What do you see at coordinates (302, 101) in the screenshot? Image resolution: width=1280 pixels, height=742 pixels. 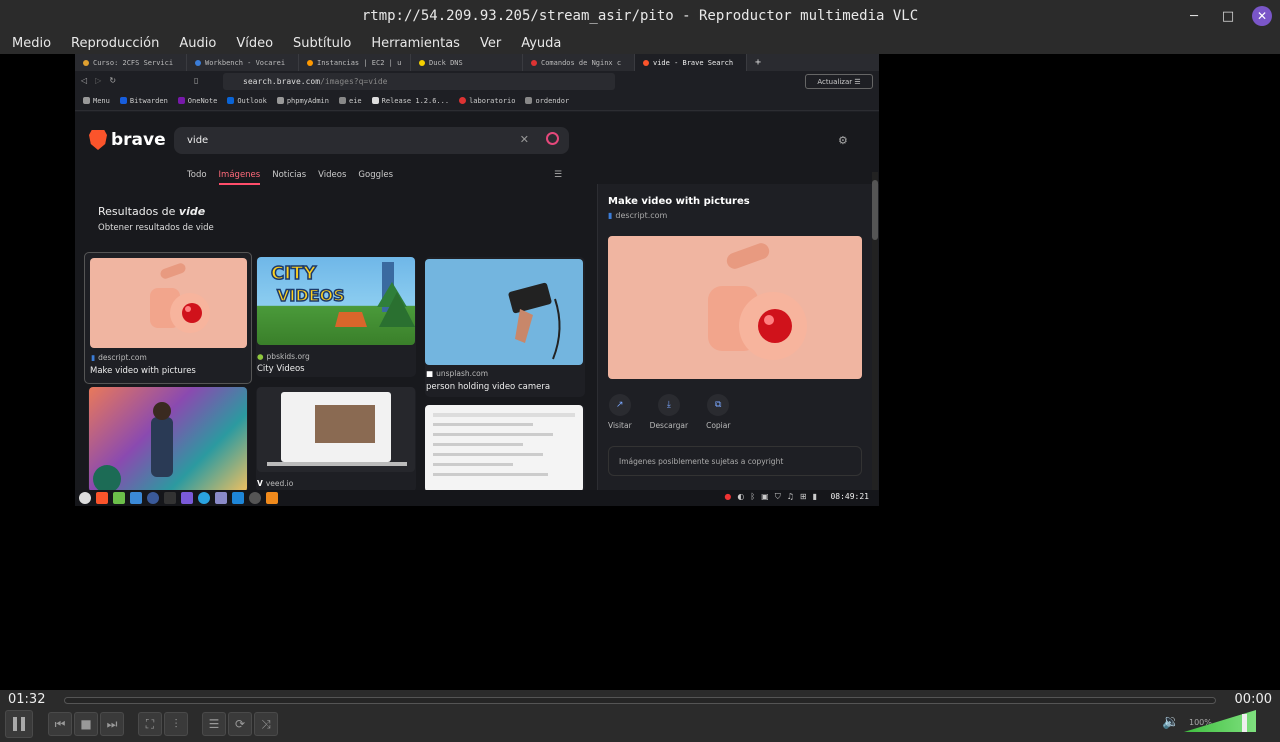 I see `bookmark-item: phpmyAdmin` at bounding box center [302, 101].